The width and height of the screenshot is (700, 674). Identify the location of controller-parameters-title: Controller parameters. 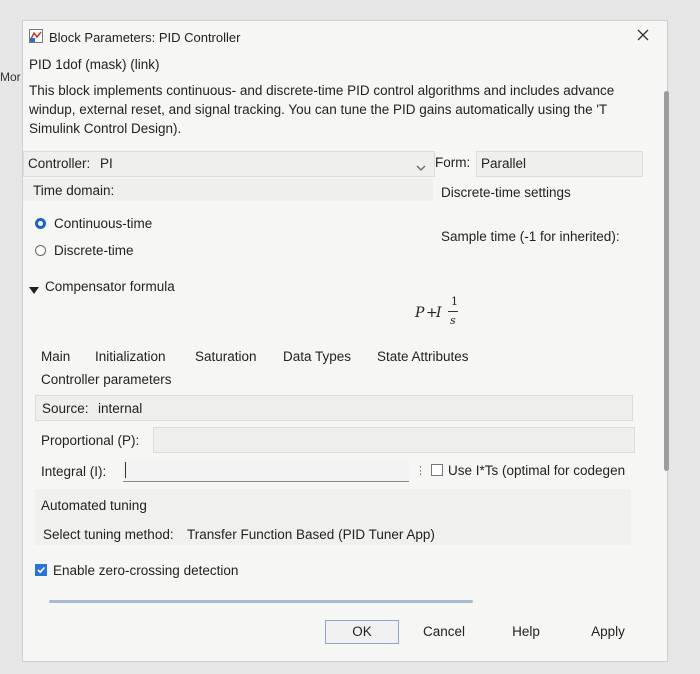
(106, 379).